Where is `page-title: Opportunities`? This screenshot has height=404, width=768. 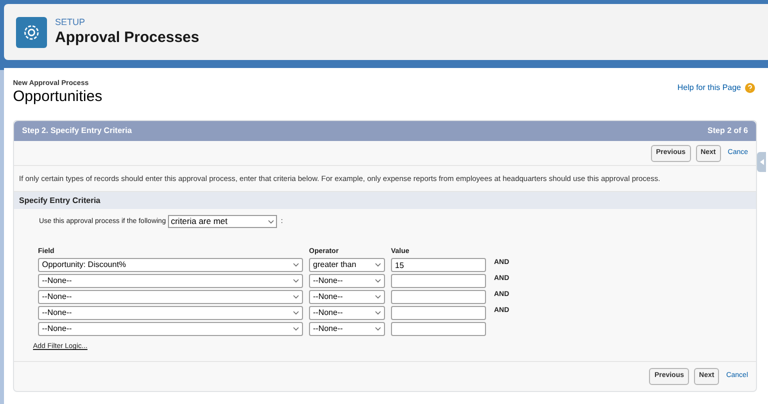
page-title: Opportunities is located at coordinates (57, 97).